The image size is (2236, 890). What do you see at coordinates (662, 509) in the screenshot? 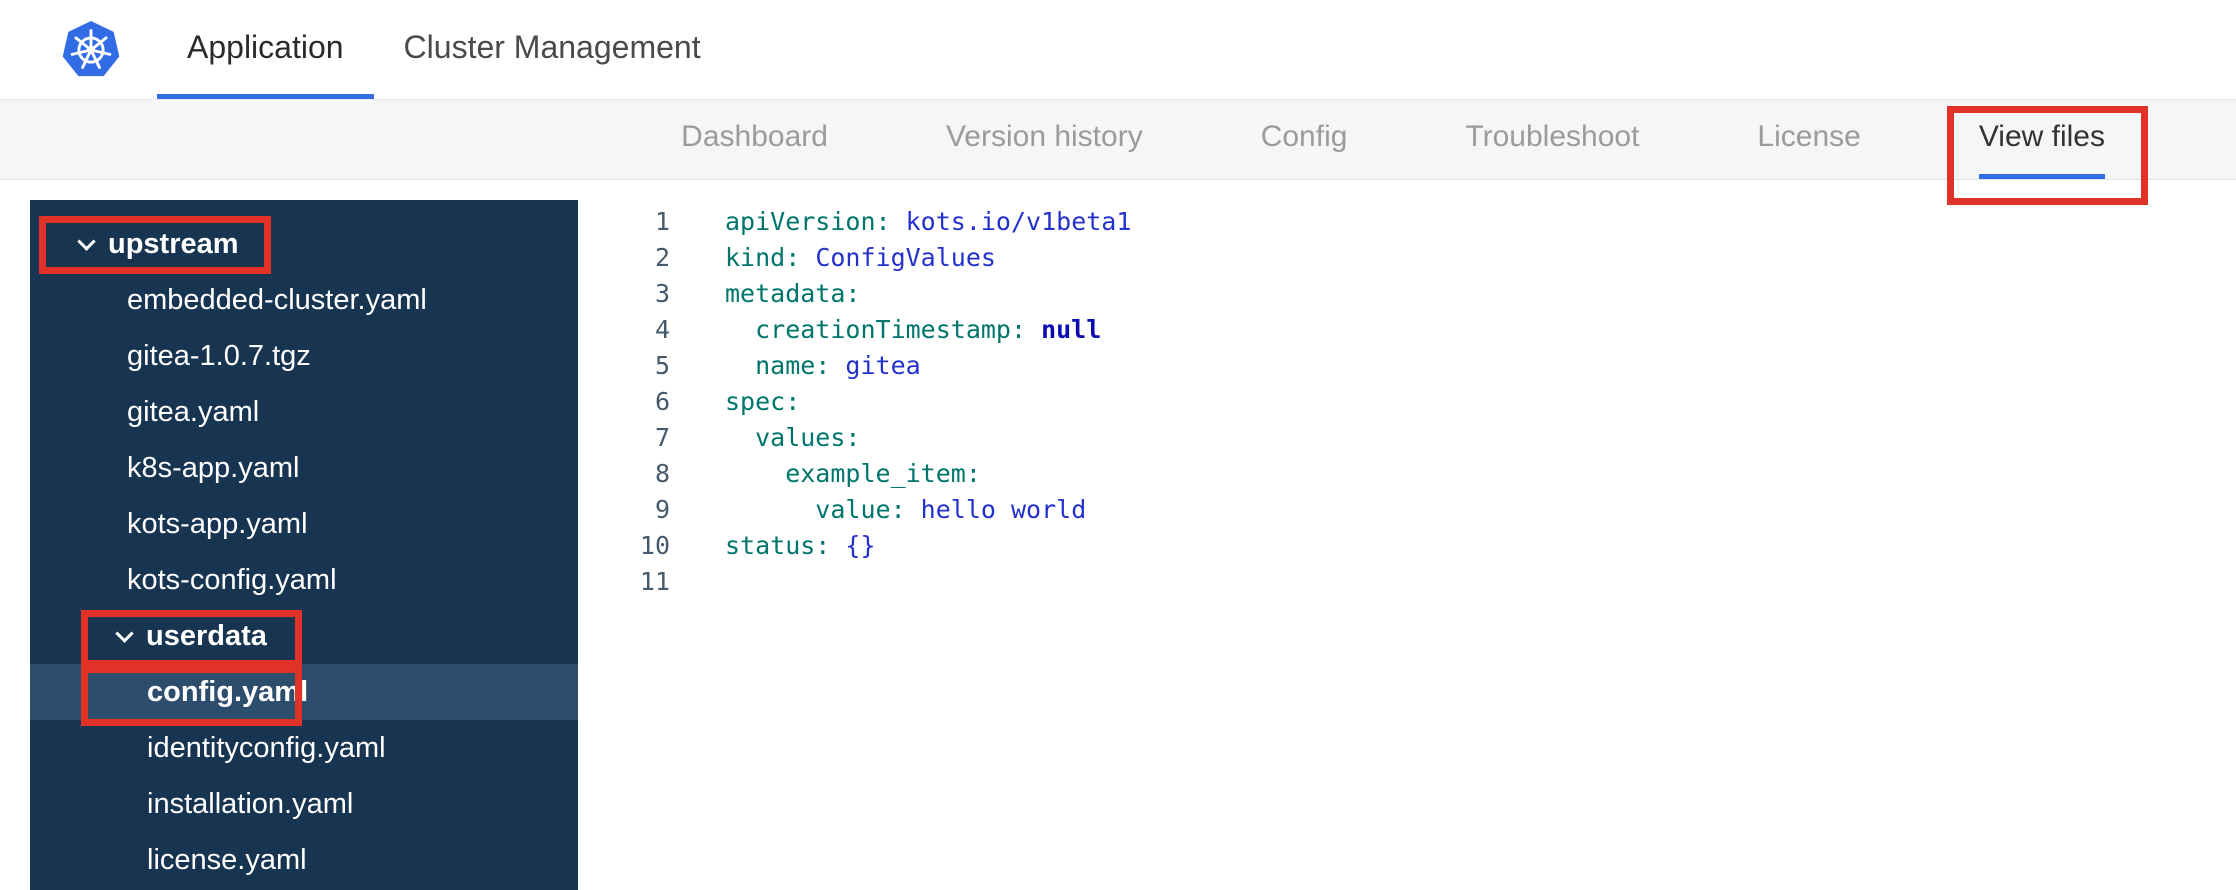
I see `line-number: 9` at bounding box center [662, 509].